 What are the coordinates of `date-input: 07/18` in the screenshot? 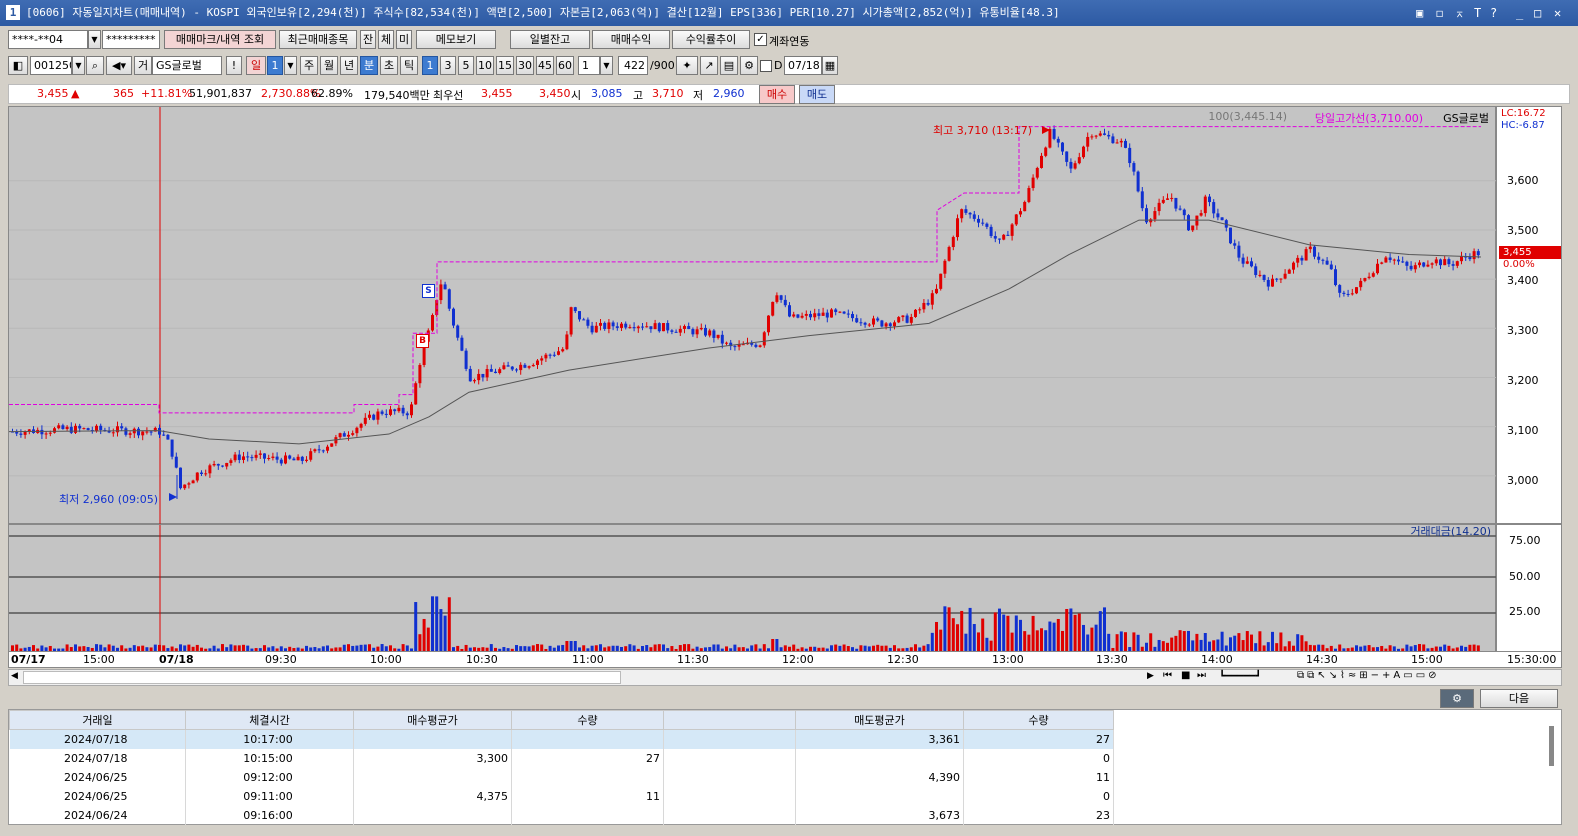 It's located at (803, 65).